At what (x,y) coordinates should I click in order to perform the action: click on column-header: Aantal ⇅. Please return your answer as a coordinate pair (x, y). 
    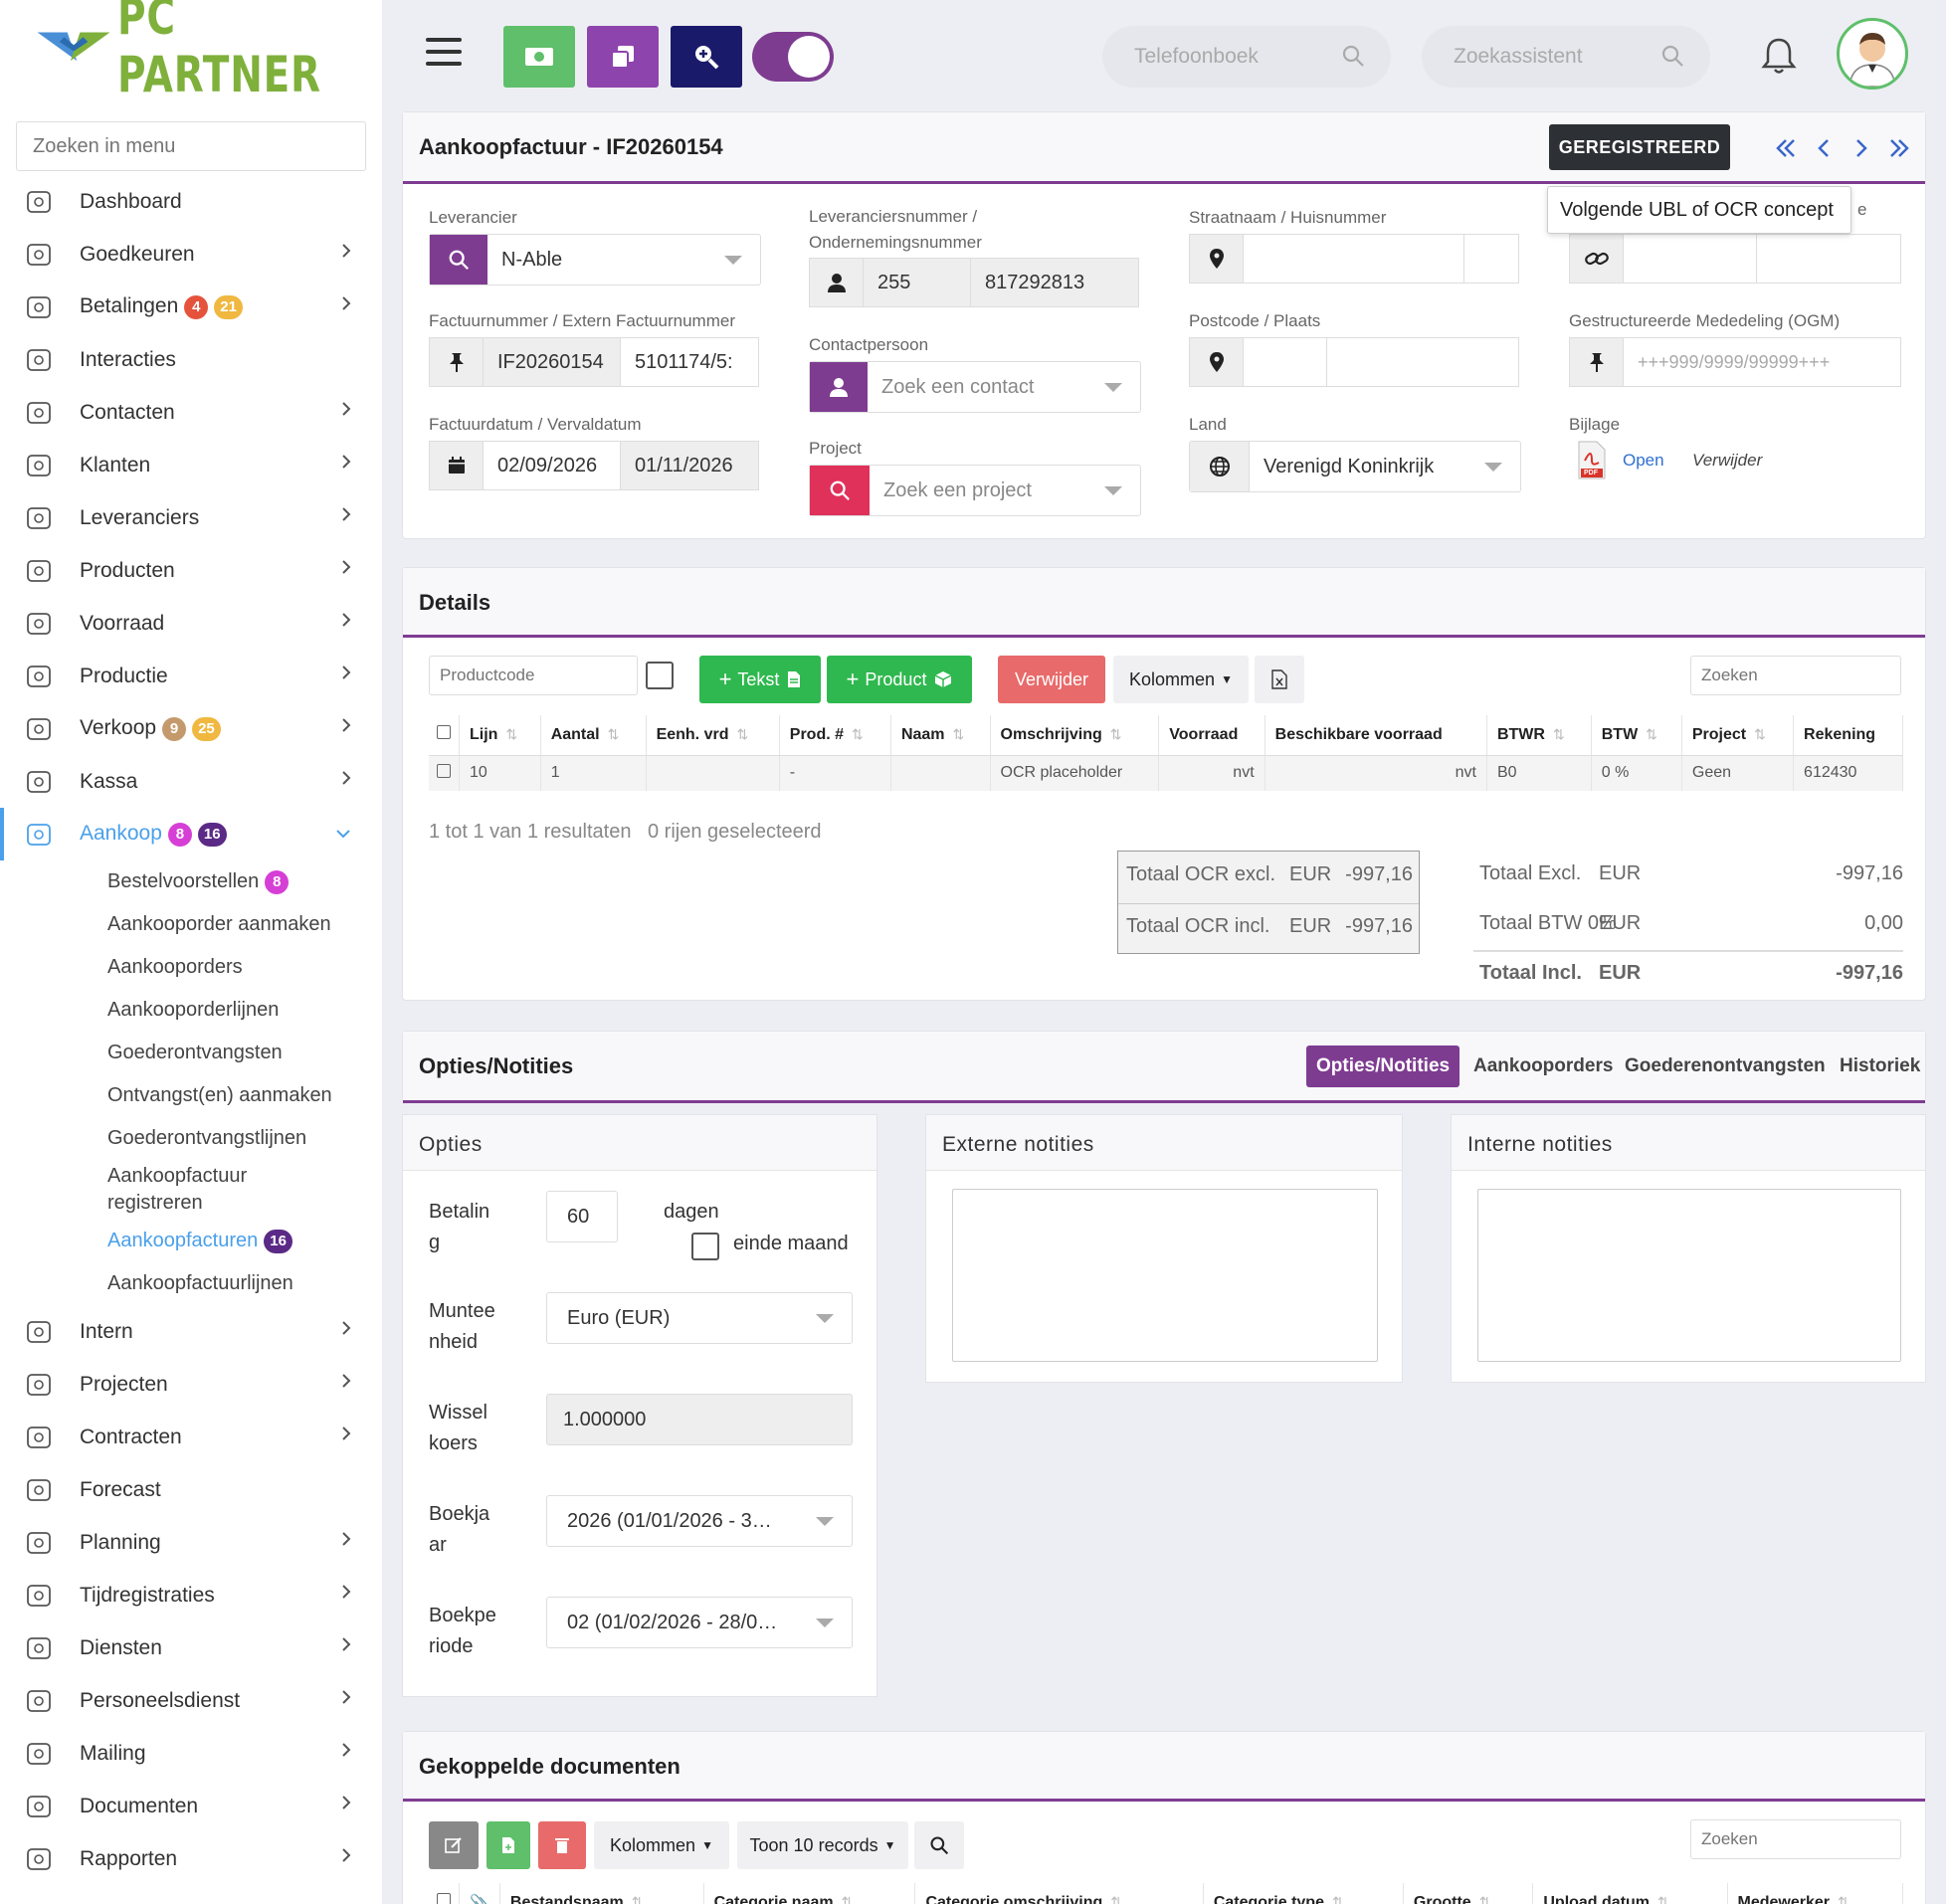
    Looking at the image, I should click on (593, 736).